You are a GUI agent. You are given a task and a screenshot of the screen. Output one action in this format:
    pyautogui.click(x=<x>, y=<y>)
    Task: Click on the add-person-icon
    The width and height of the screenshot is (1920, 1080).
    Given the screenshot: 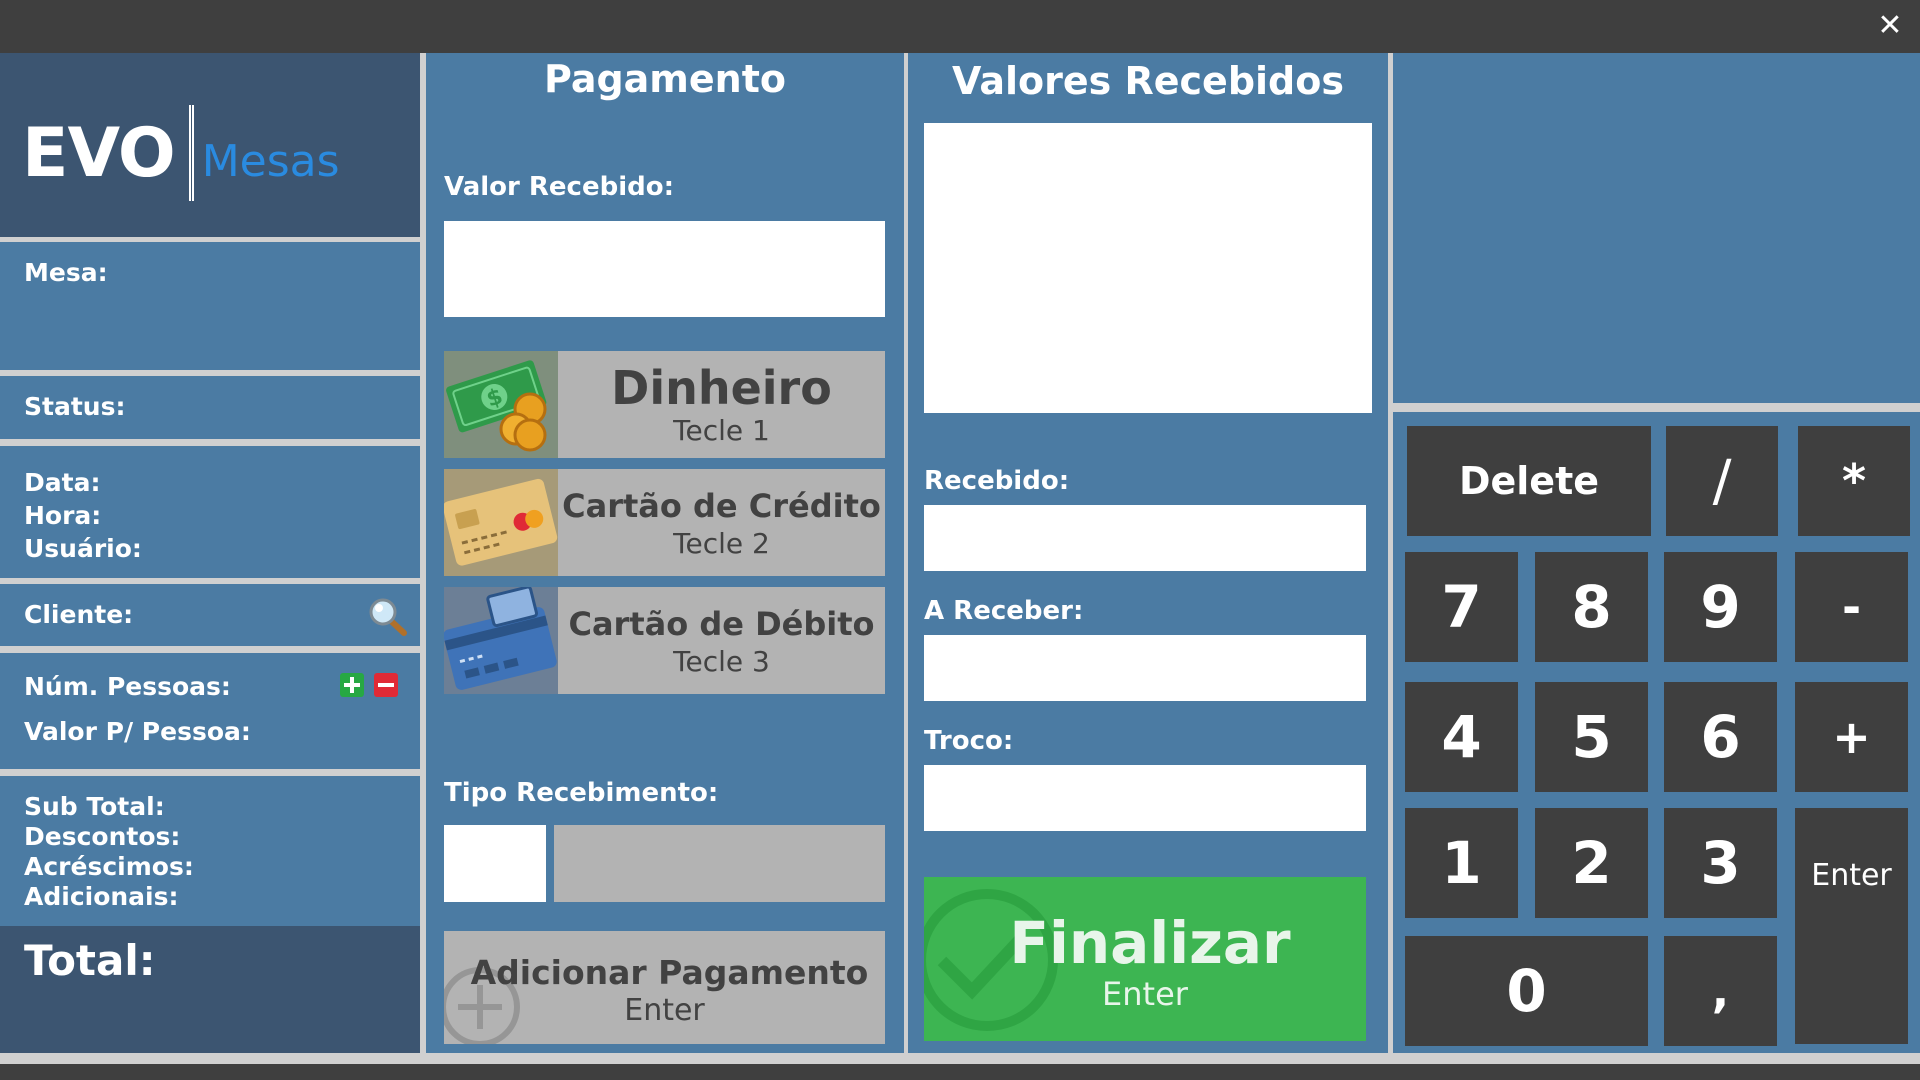 What is the action you would take?
    pyautogui.click(x=352, y=685)
    